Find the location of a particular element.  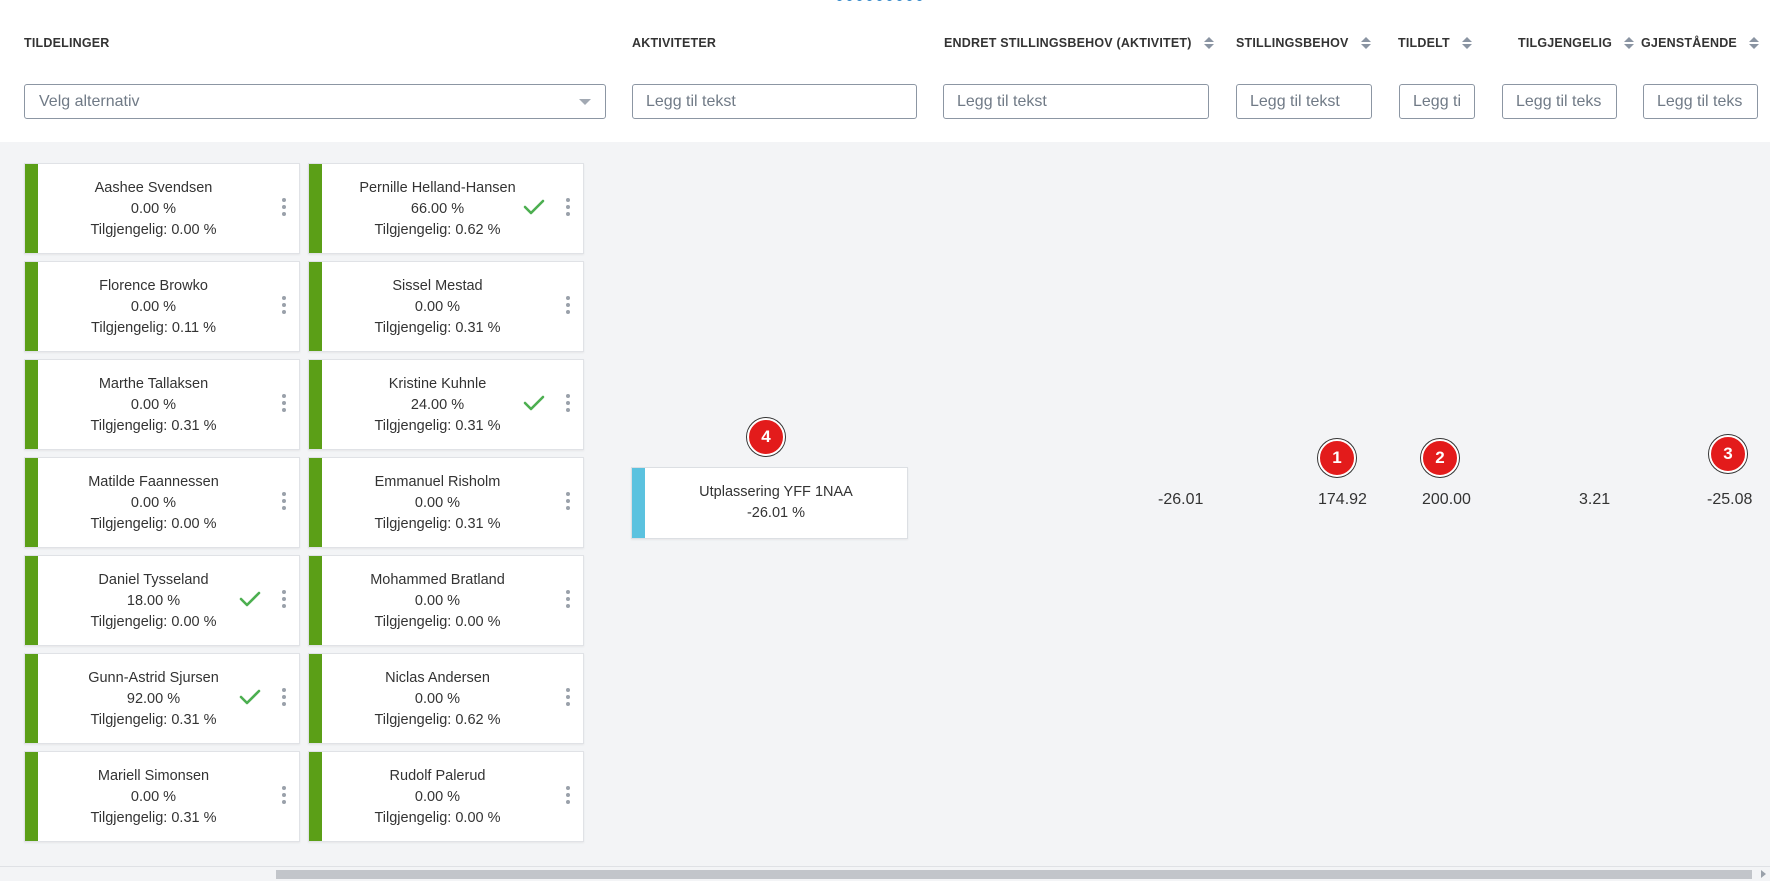

chevron-down-icon is located at coordinates (585, 101).